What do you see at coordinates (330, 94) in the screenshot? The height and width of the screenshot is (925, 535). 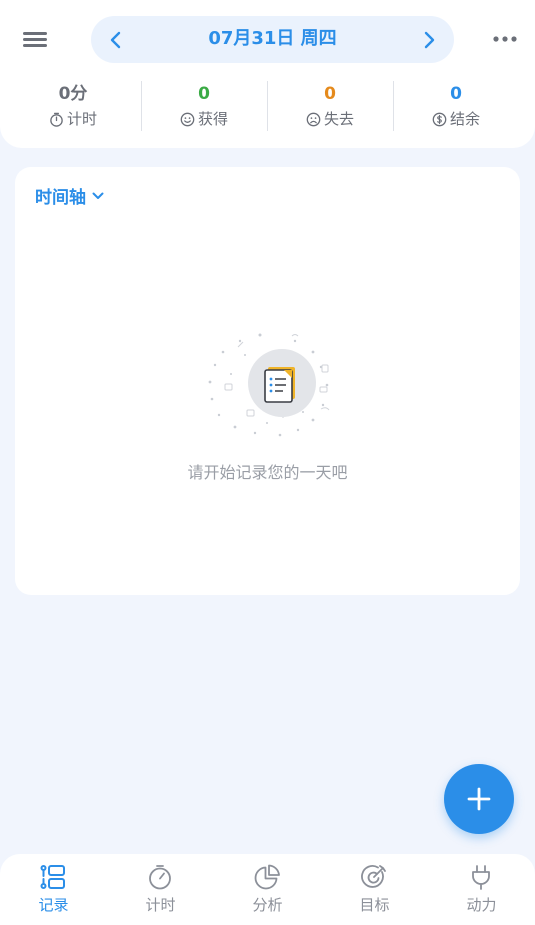 I see `stat-loss-value: 0` at bounding box center [330, 94].